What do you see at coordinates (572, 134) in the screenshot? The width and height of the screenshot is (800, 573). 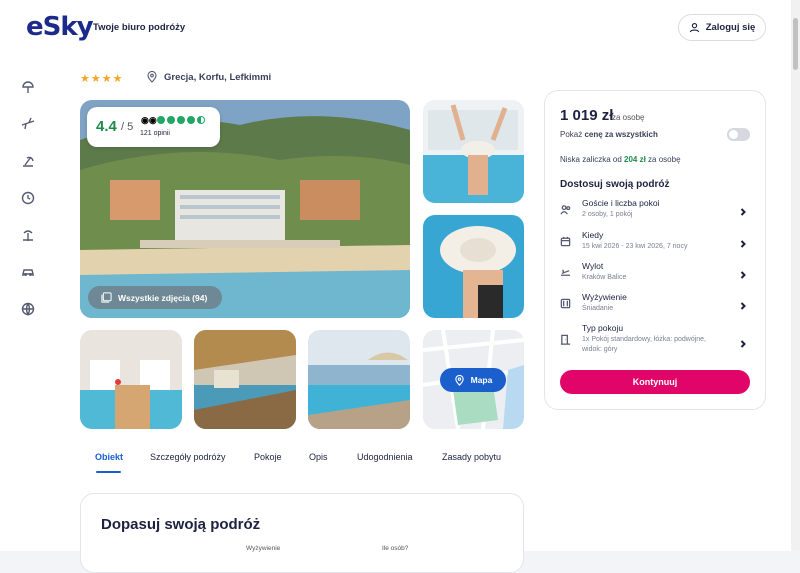 I see `show-price-prefix: Pokaż` at bounding box center [572, 134].